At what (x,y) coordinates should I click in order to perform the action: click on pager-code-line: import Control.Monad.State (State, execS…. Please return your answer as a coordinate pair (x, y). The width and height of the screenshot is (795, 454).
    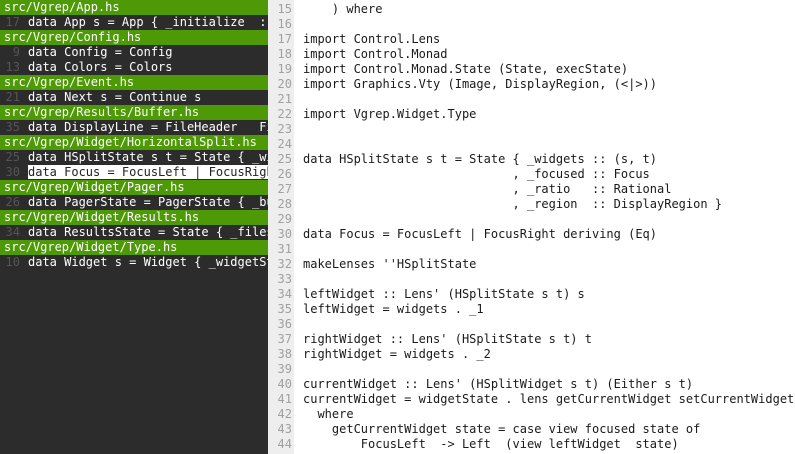
    Looking at the image, I should click on (466, 69).